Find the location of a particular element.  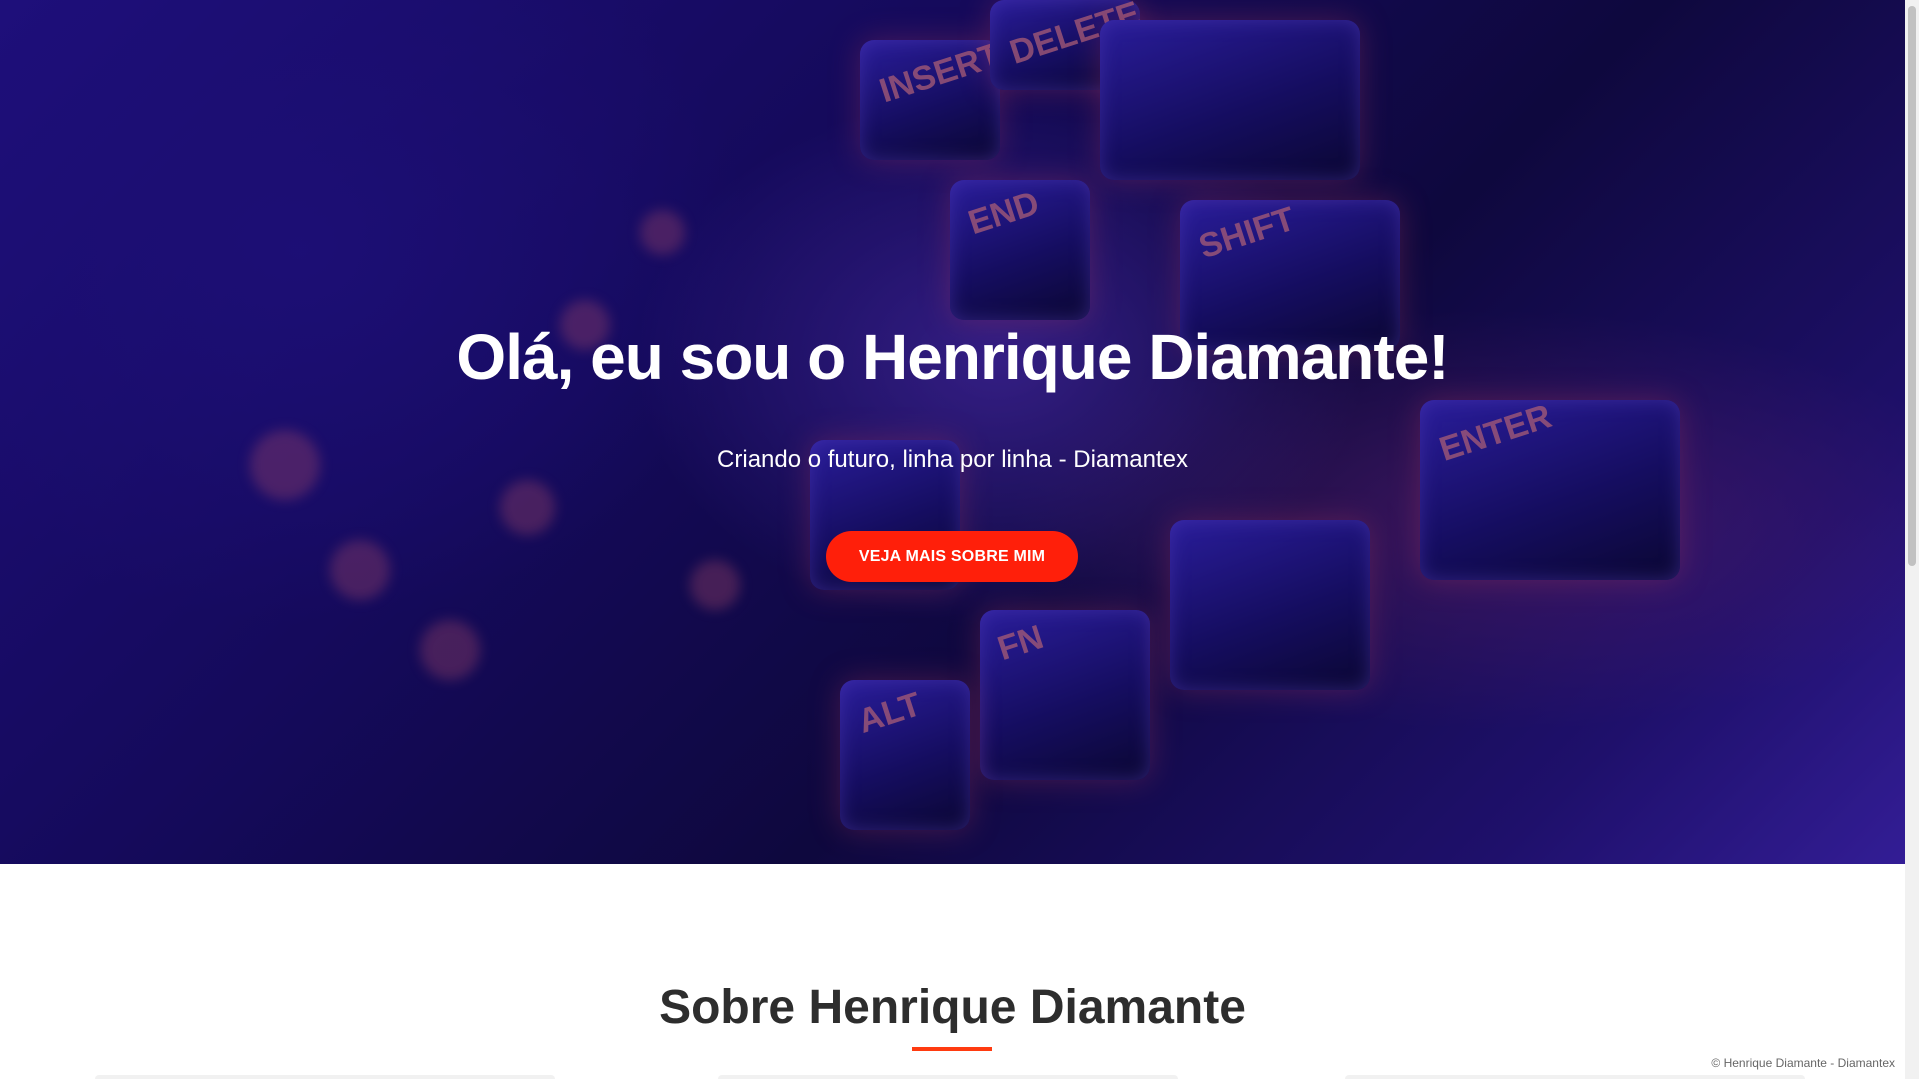

scrollbar-thumb is located at coordinates (1912, 286).